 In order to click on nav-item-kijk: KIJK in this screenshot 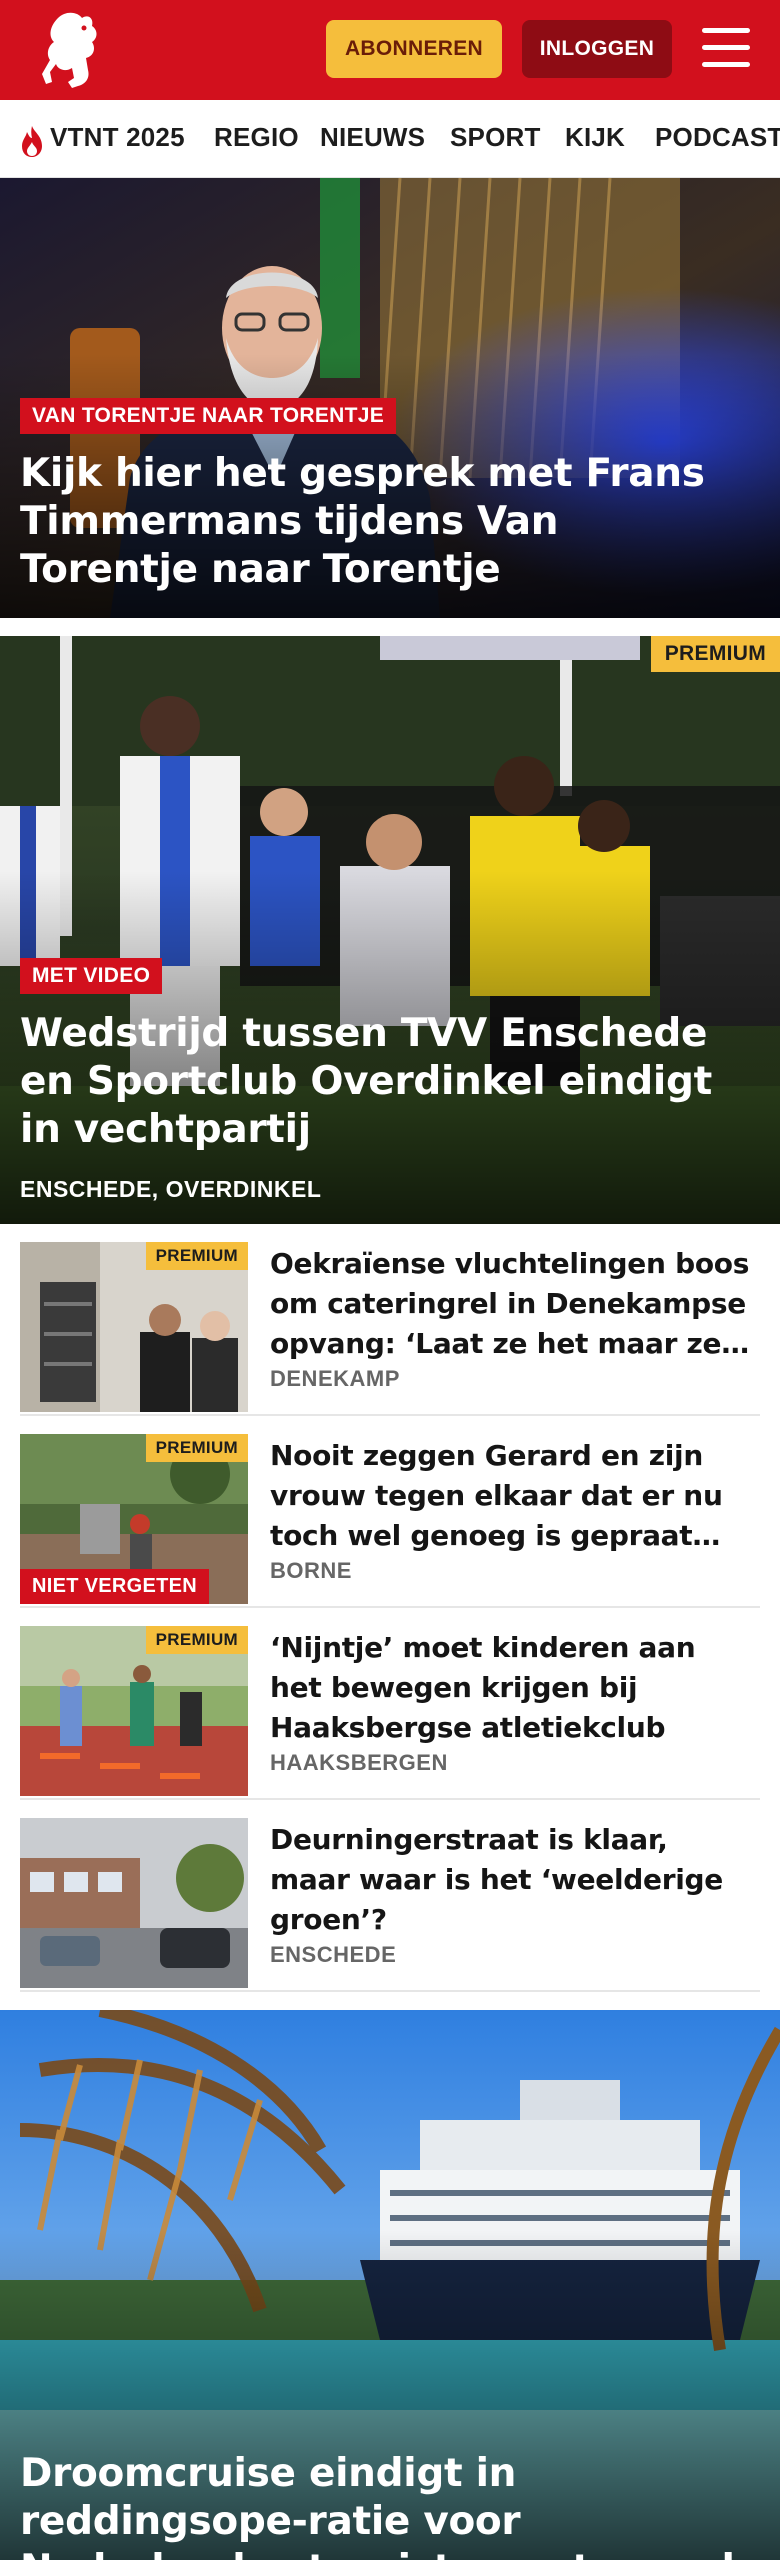, I will do `click(595, 137)`.